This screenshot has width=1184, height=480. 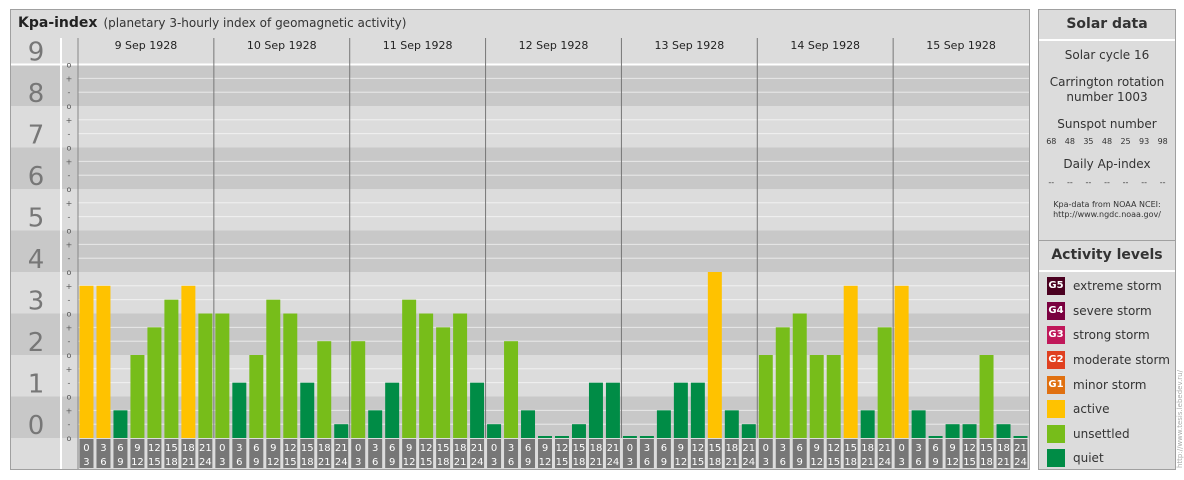 I want to click on solar-cycle: Solar cycle 16, so click(x=1107, y=55).